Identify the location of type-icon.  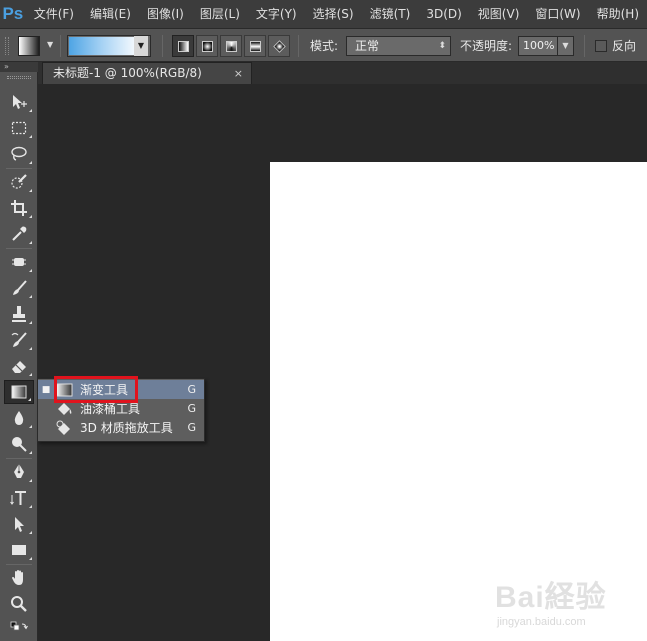
(18, 498).